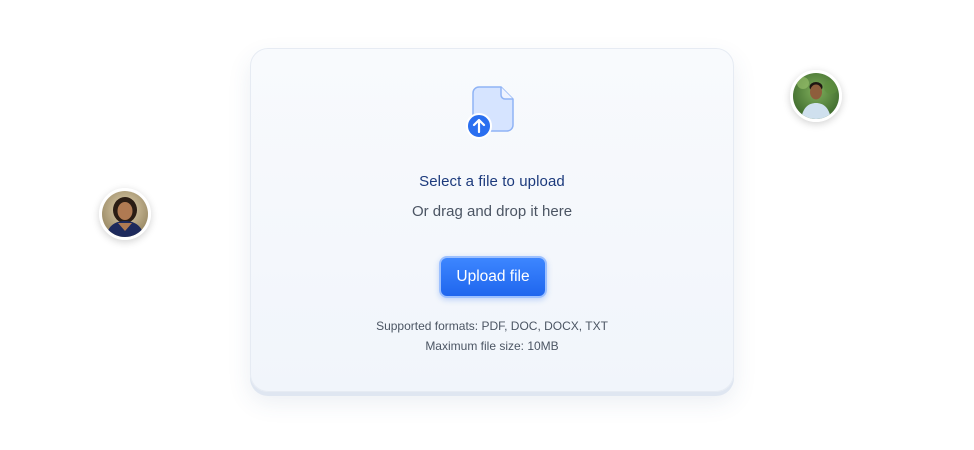 This screenshot has height=450, width=974. I want to click on upload-title: Select a file to upload, so click(492, 181).